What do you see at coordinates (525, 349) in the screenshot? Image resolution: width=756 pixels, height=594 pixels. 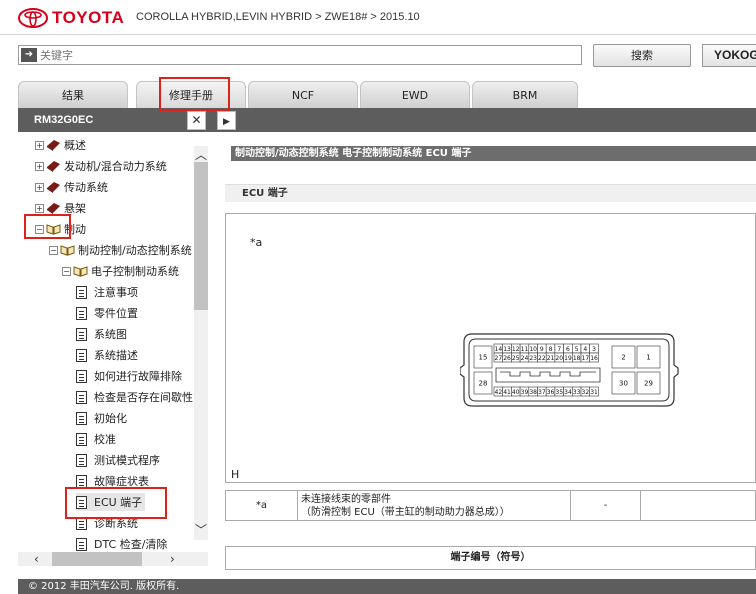 I see `connector-pin-label: 11` at bounding box center [525, 349].